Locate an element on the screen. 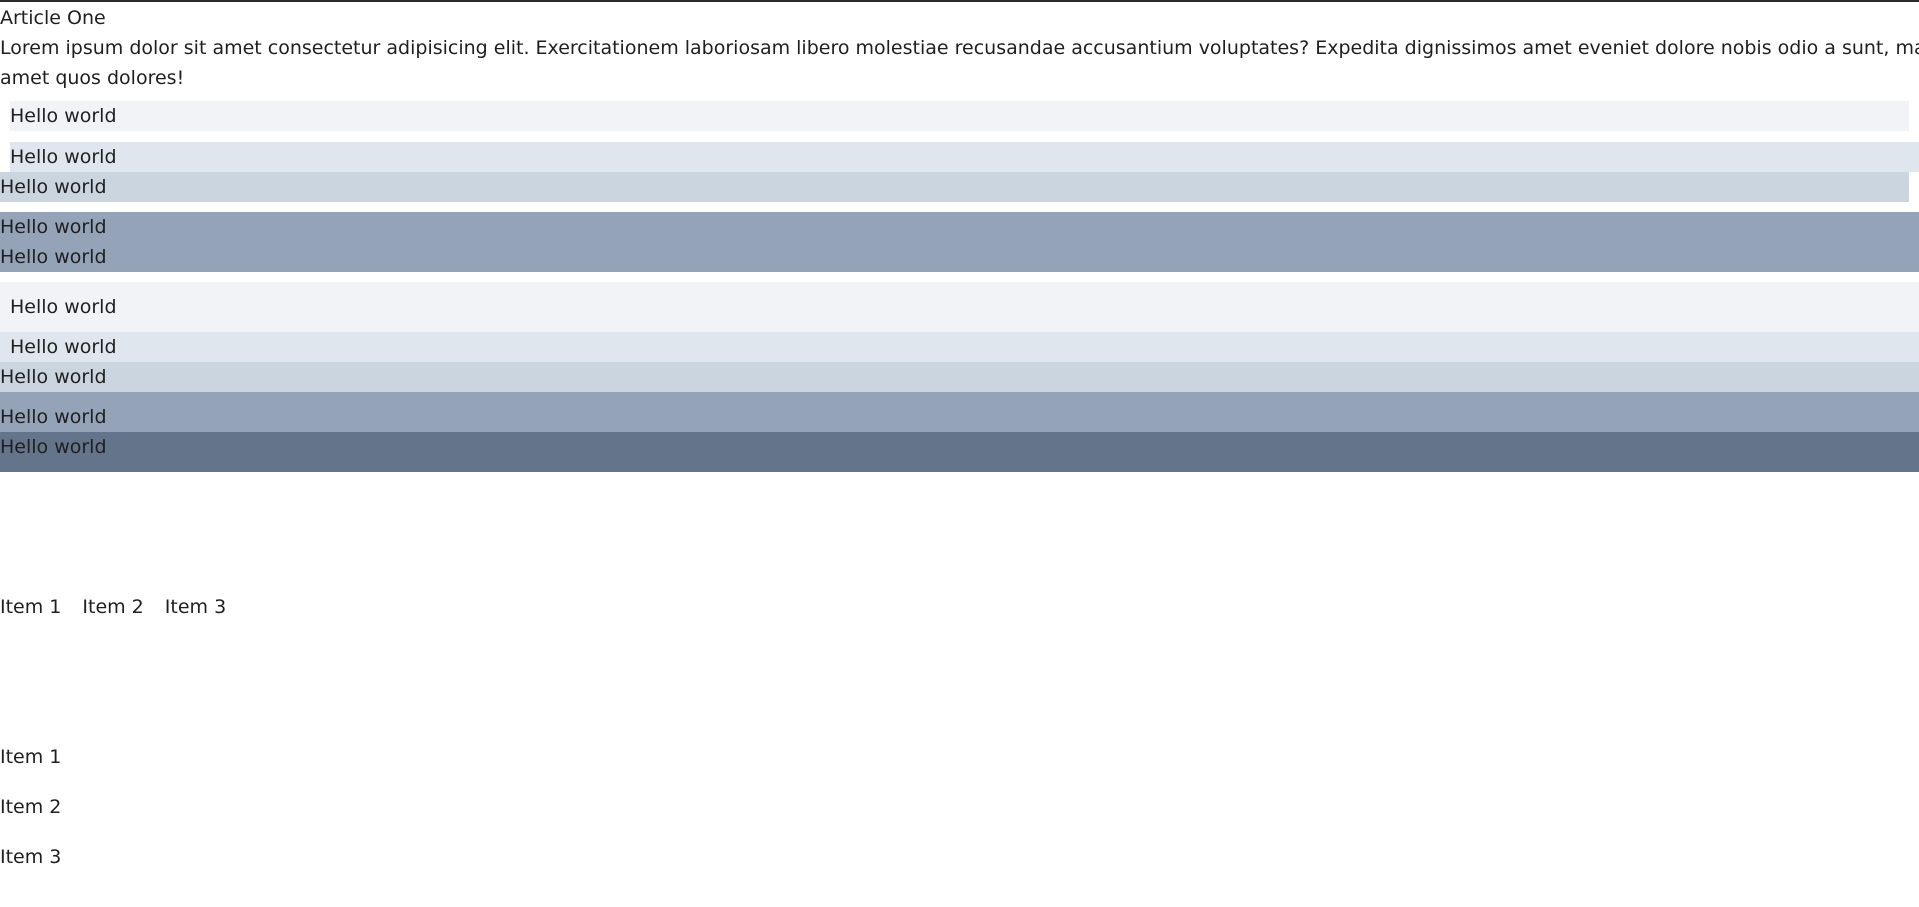 The height and width of the screenshot is (907, 1919). hello-box-5: Hello world is located at coordinates (959, 257).